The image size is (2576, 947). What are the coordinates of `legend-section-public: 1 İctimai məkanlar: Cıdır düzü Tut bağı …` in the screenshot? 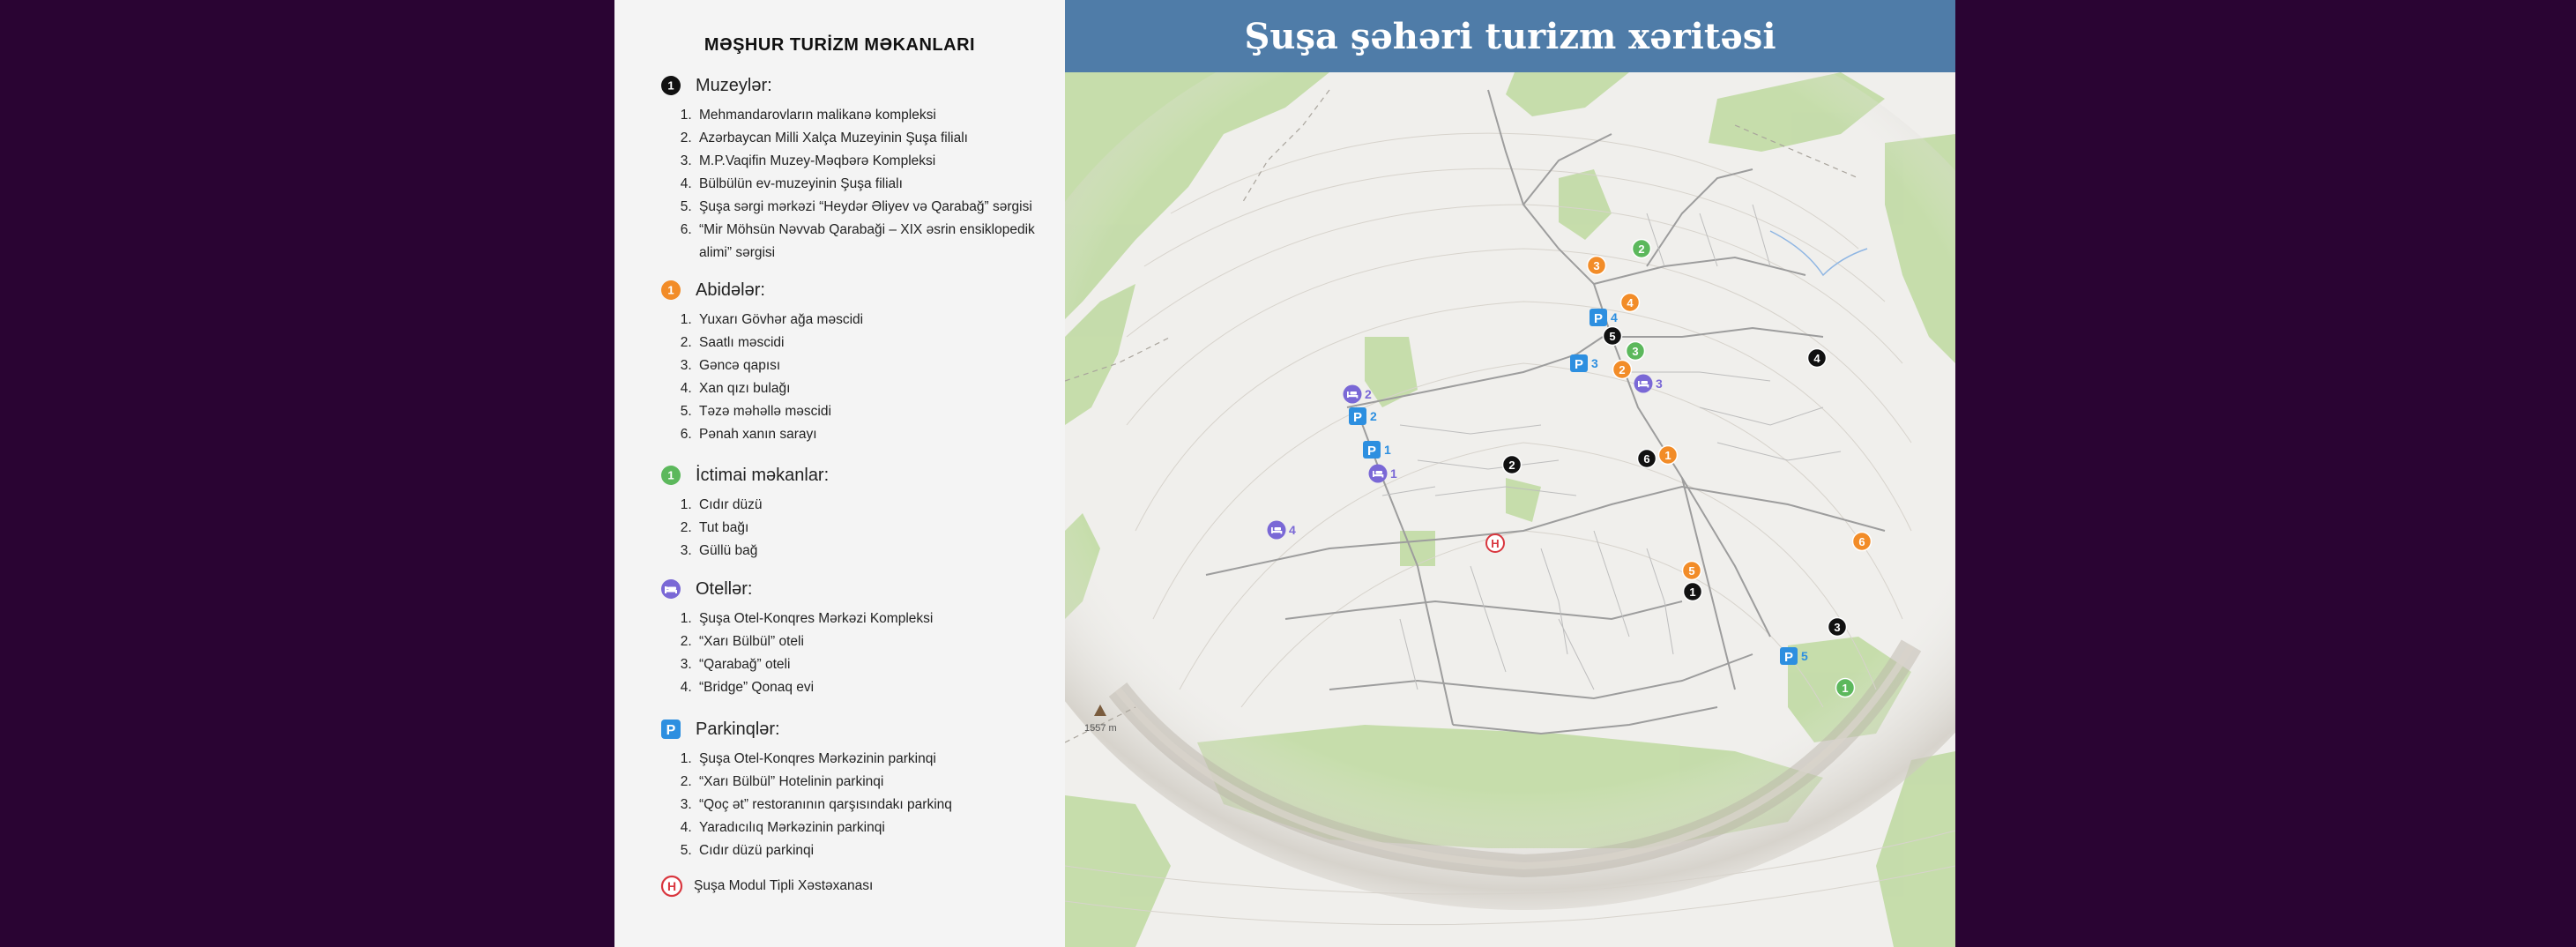 It's located at (854, 512).